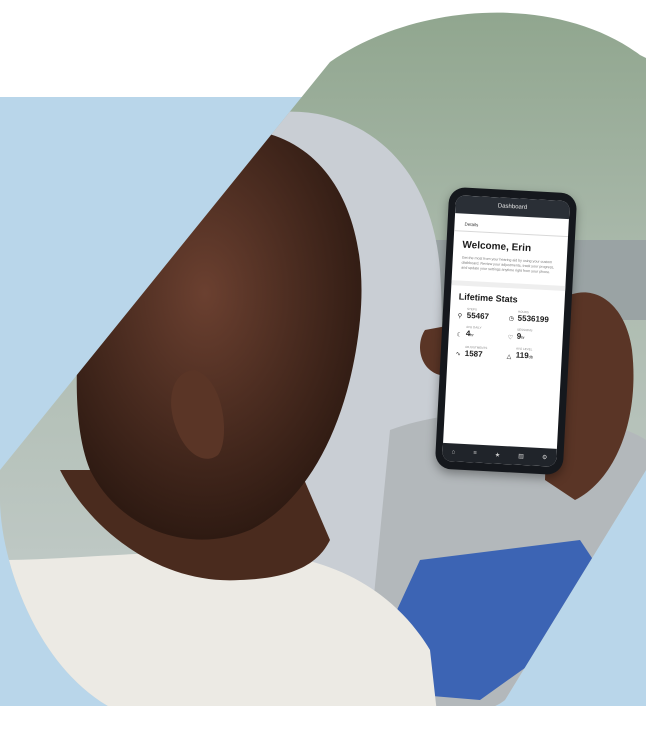 The width and height of the screenshot is (646, 740). What do you see at coordinates (458, 354) in the screenshot?
I see `wave-icon: ∿` at bounding box center [458, 354].